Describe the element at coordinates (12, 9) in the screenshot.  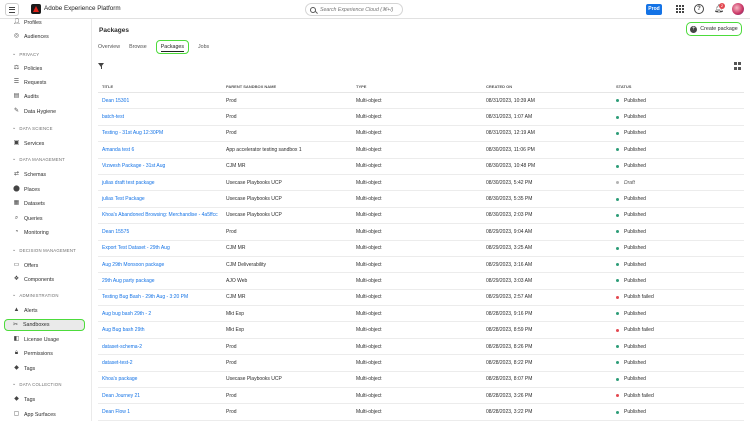
I see `hamburger-menu-icon` at that location.